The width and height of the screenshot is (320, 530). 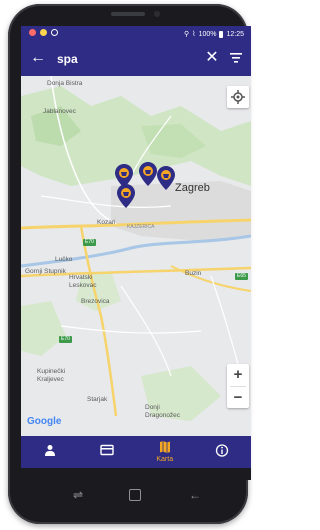 What do you see at coordinates (97, 399) in the screenshot?
I see `map-place-label: Starjak` at bounding box center [97, 399].